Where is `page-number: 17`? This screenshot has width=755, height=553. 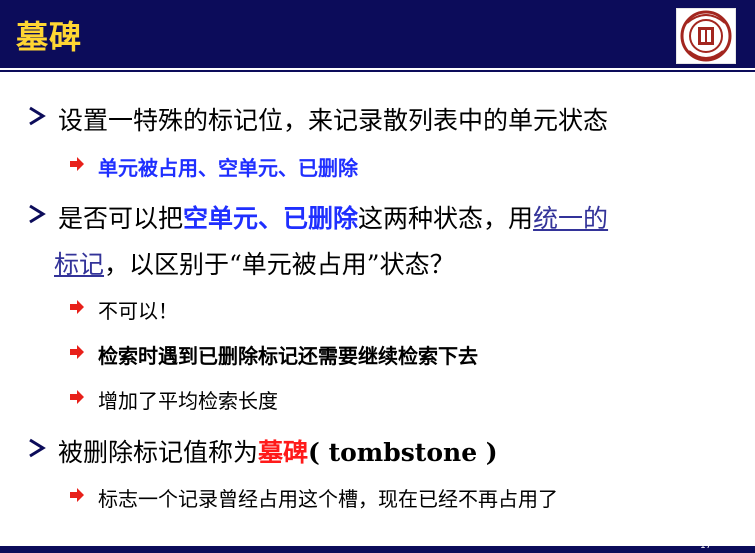 page-number: 17 is located at coordinates (706, 546).